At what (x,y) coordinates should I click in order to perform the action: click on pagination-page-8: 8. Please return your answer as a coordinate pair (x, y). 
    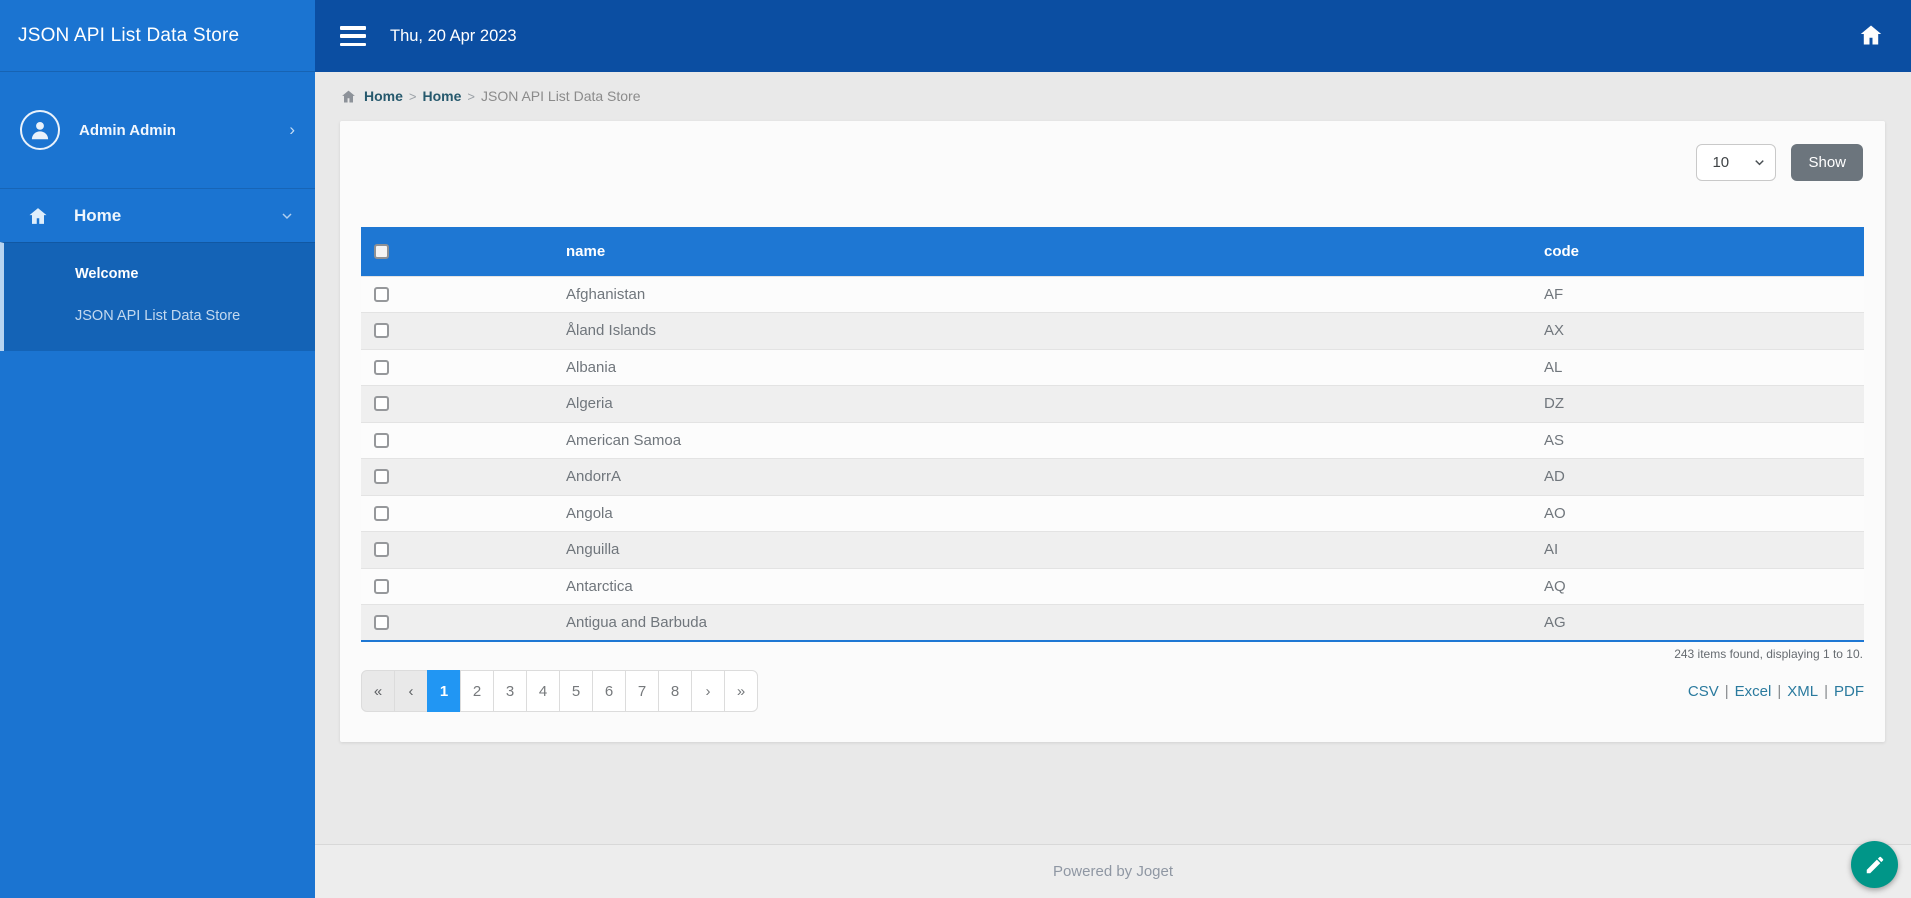
    Looking at the image, I should click on (675, 691).